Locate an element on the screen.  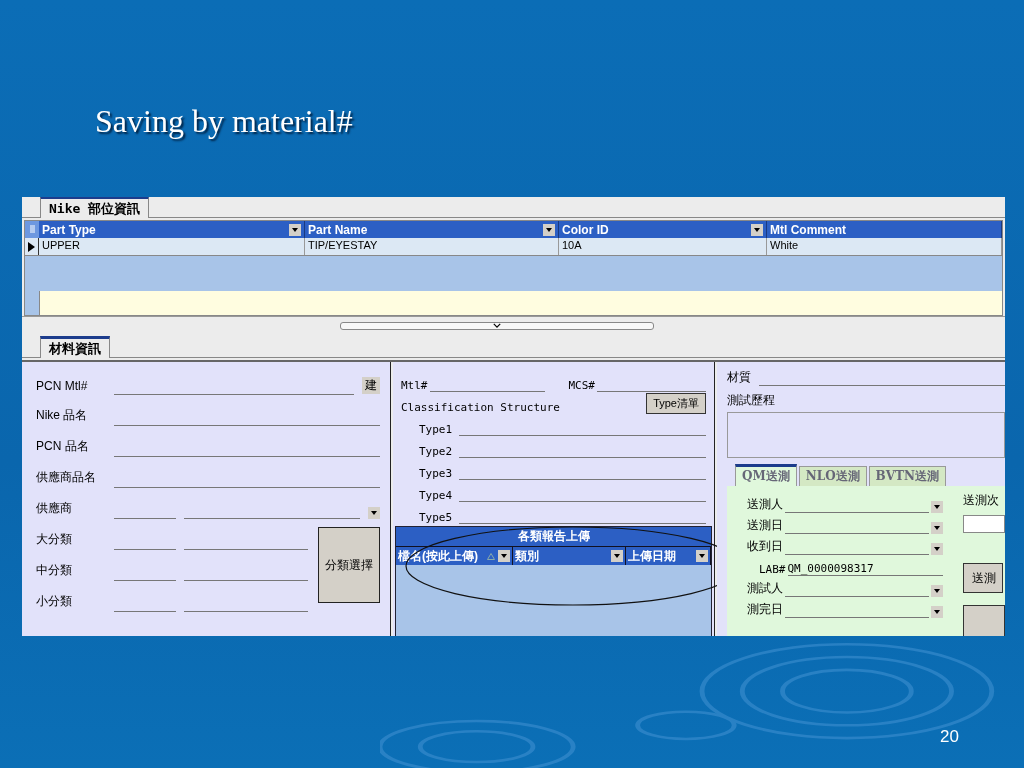
field-label: Nike 品名 is located at coordinates (62, 415).